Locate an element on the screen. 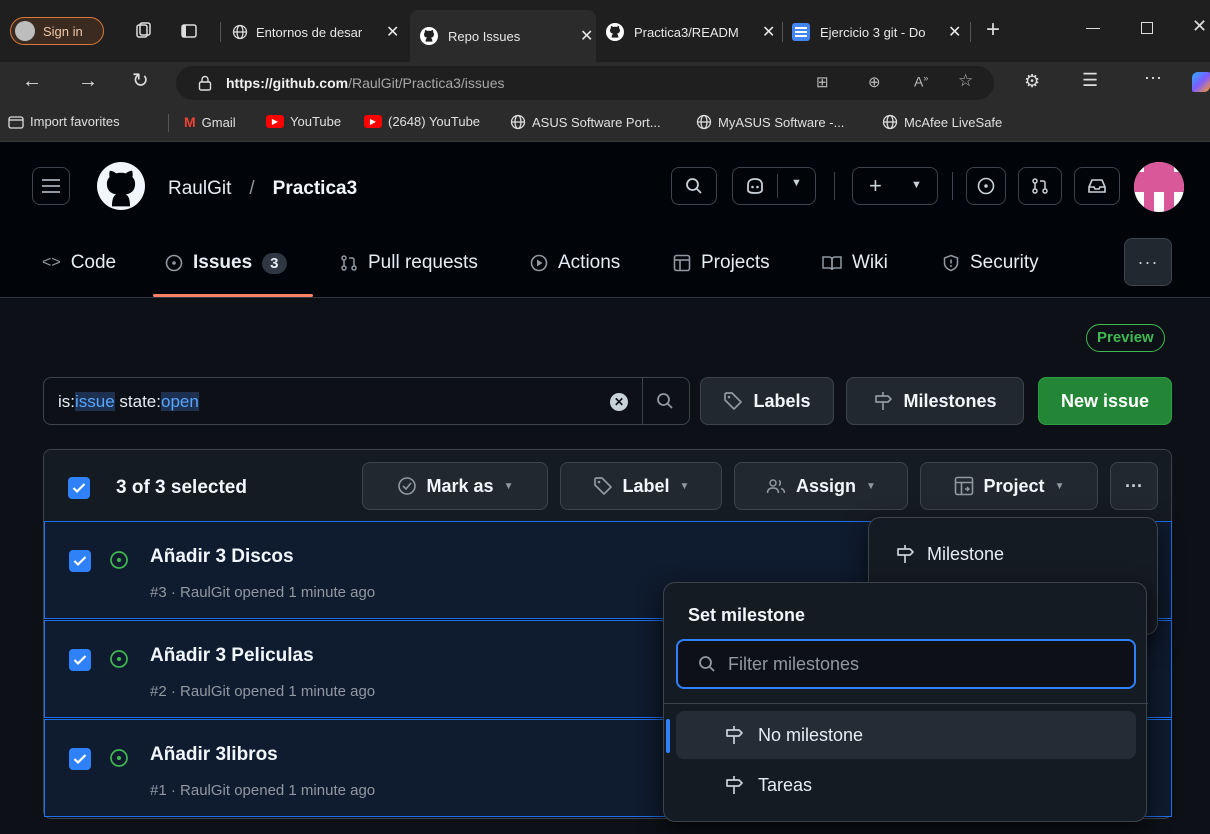  menu-item-milestone: Milestone is located at coordinates (1013, 554).